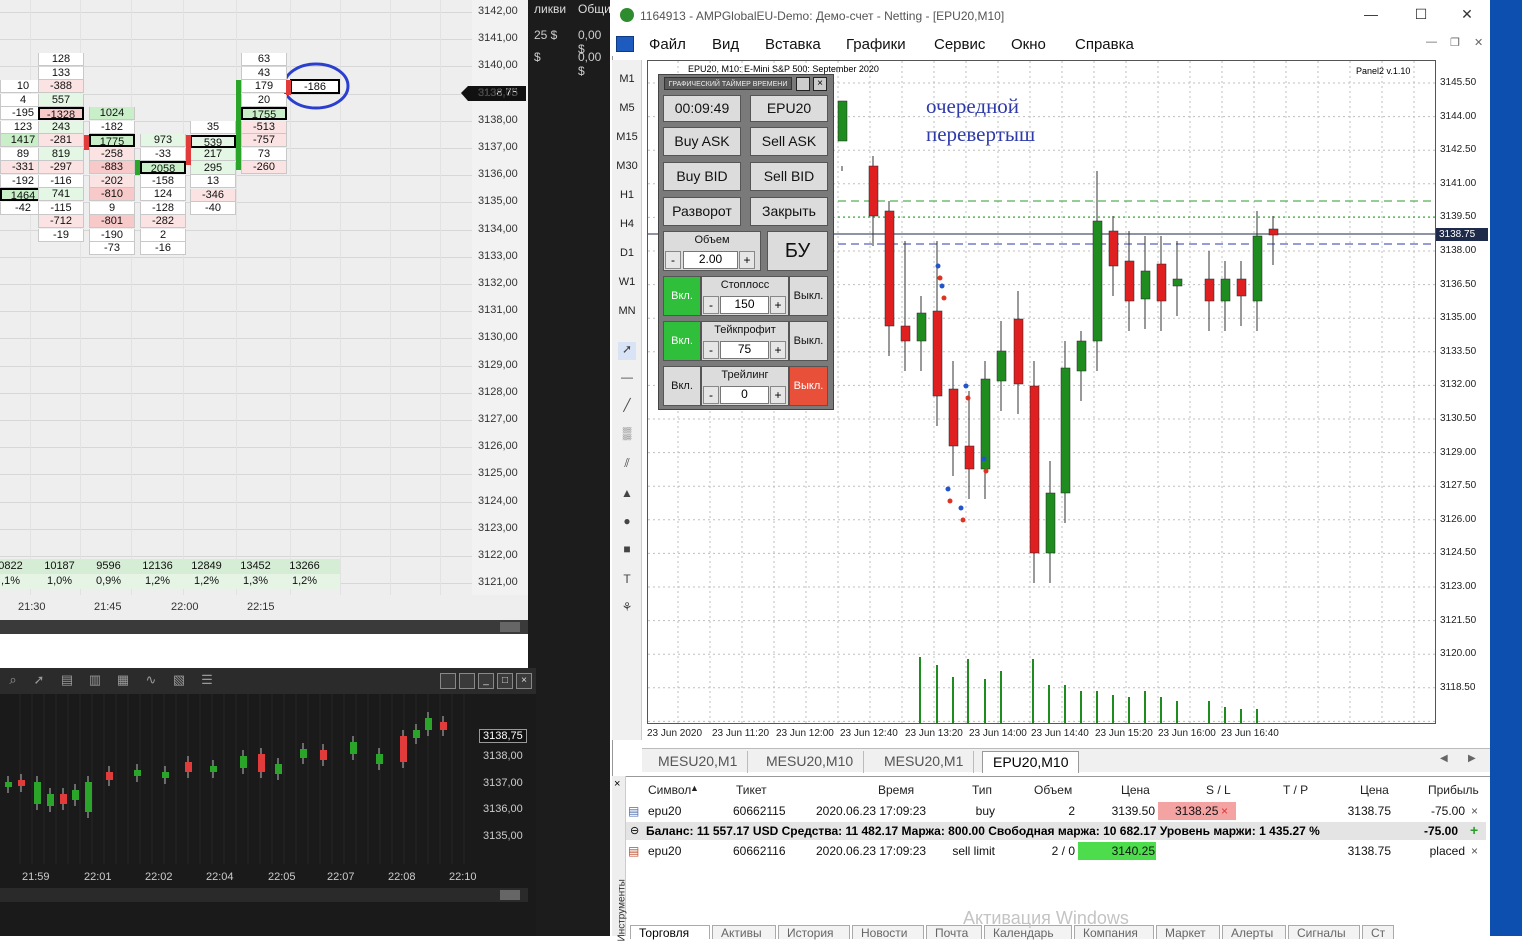 This screenshot has height=942, width=1522. Describe the element at coordinates (1028, 44) in the screenshot. I see `menu-window: Окно` at that location.